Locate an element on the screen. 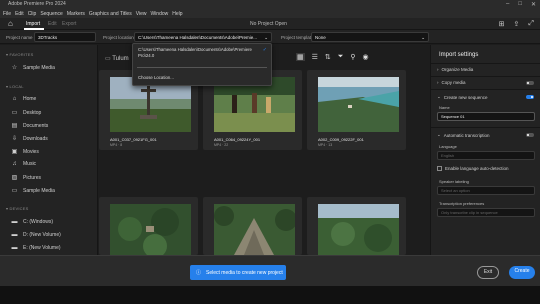 Image resolution: width=540 pixels, height=304 pixels. sidebar-item-drive-e: ▬ E: (New Volume) is located at coordinates (36, 248).